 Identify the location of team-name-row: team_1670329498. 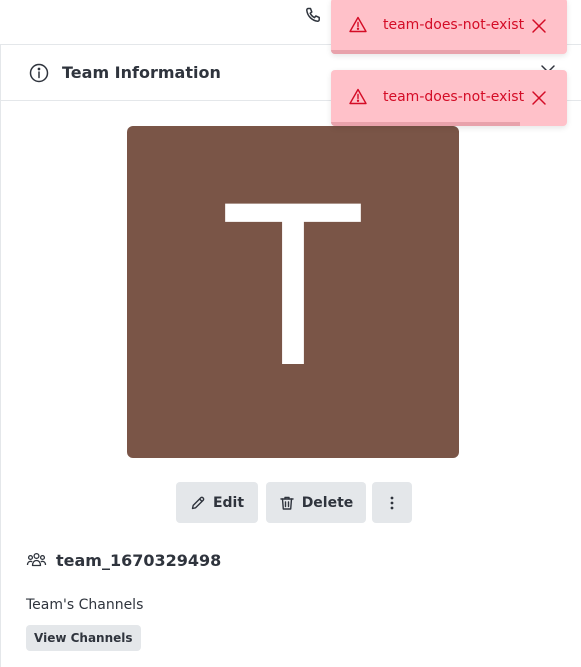
(123, 560).